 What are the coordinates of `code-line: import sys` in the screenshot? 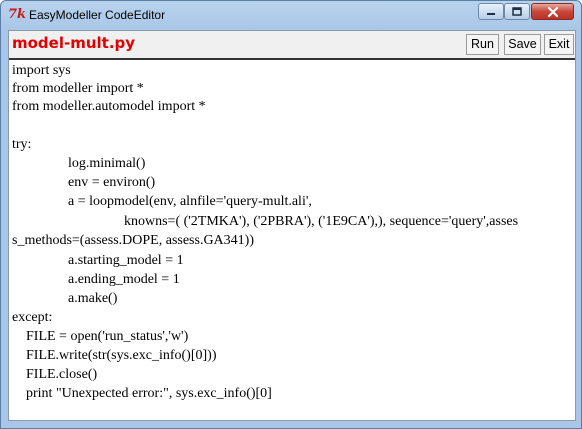 It's located at (41, 70).